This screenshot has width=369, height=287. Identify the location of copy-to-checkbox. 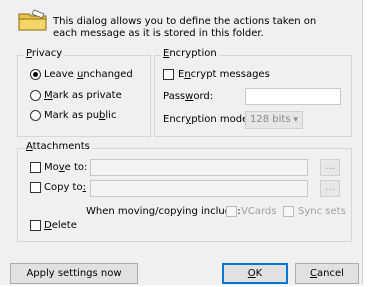
(35, 187).